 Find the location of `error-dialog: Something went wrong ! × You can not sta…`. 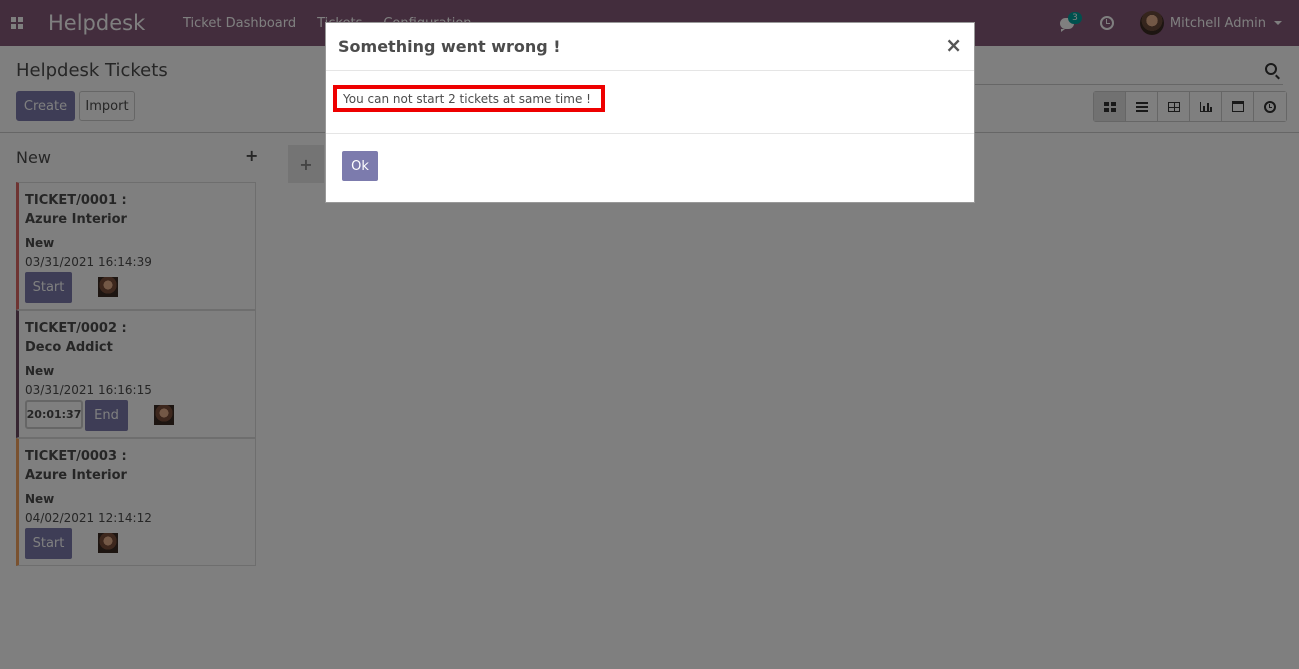

error-dialog: Something went wrong ! × You can not sta… is located at coordinates (650, 112).